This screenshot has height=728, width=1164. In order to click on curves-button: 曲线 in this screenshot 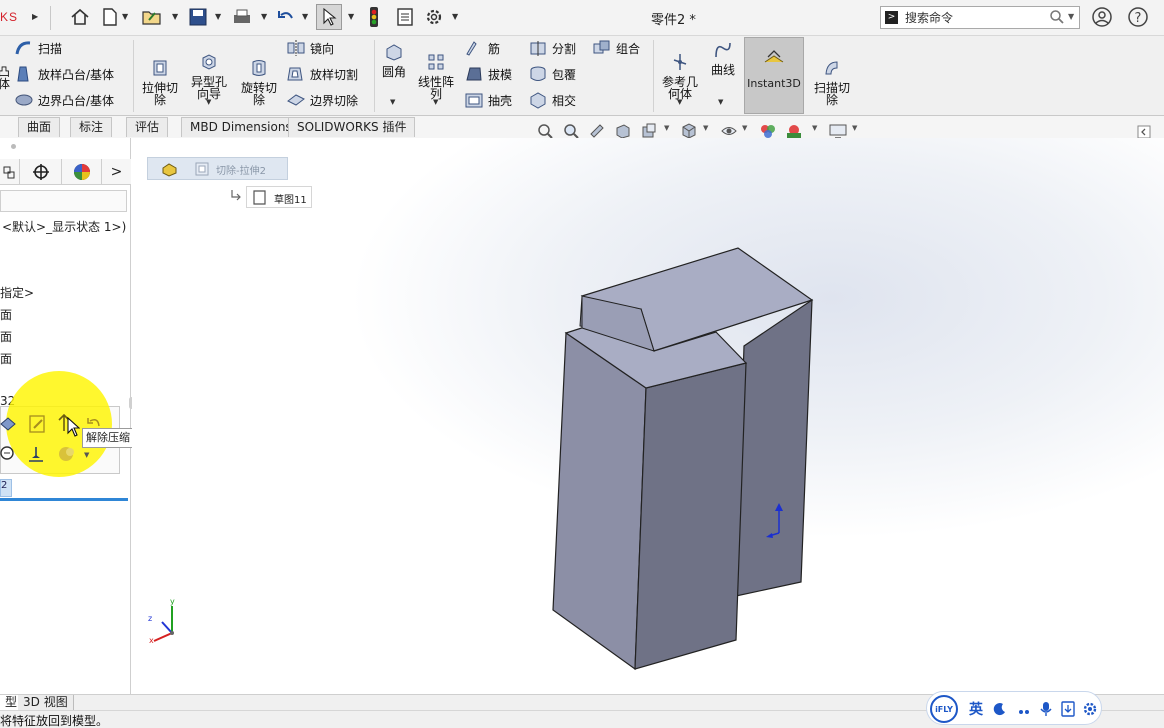, I will do `click(723, 58)`.